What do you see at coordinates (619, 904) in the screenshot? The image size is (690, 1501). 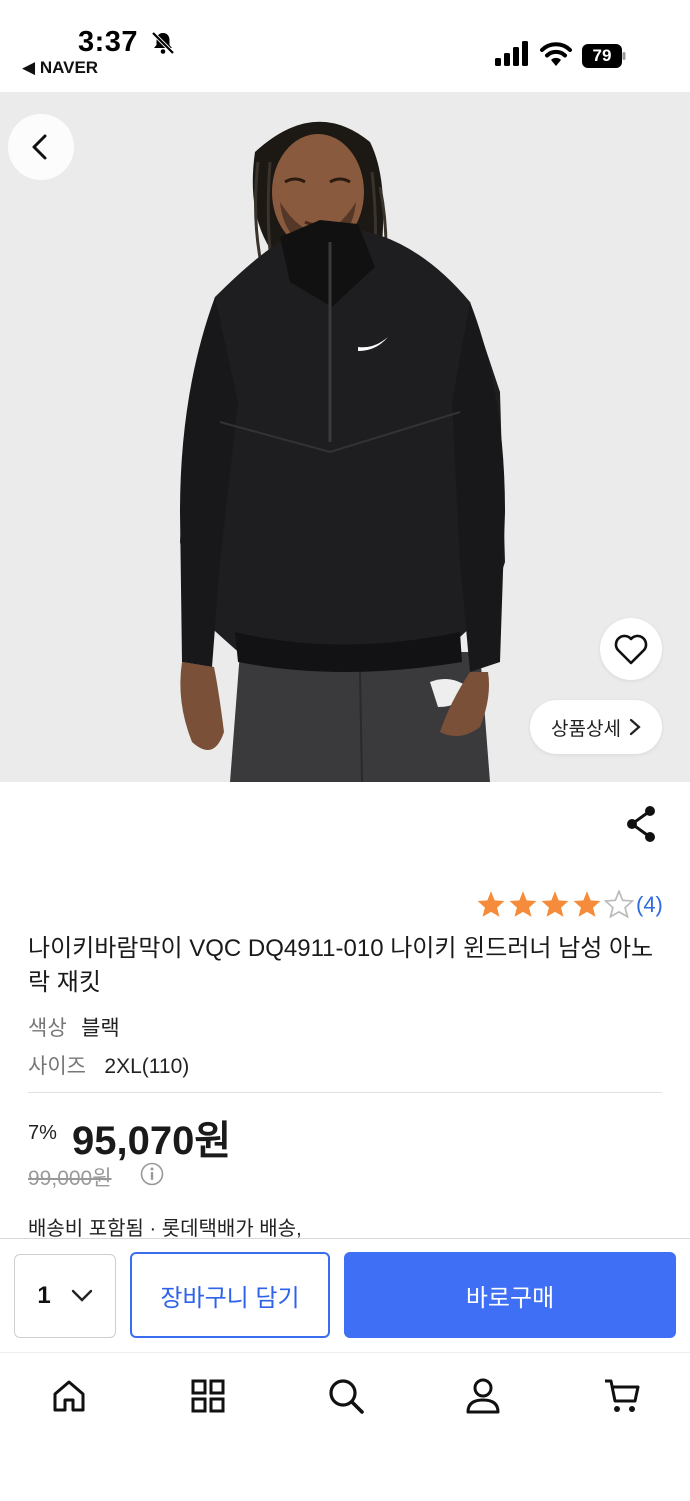 I see `star-empty-icon` at bounding box center [619, 904].